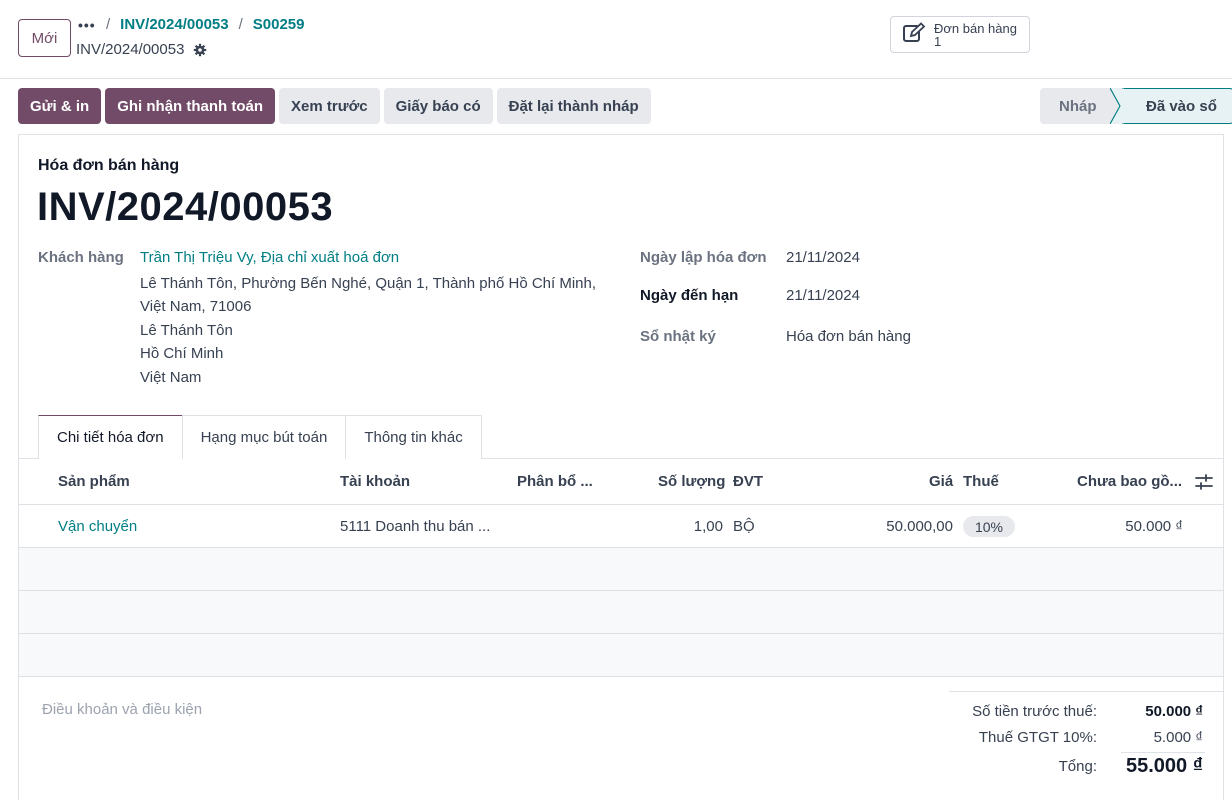 The image size is (1232, 800). What do you see at coordinates (573, 106) in the screenshot?
I see `reset-to-draft-button: Đặt lại thành nháp` at bounding box center [573, 106].